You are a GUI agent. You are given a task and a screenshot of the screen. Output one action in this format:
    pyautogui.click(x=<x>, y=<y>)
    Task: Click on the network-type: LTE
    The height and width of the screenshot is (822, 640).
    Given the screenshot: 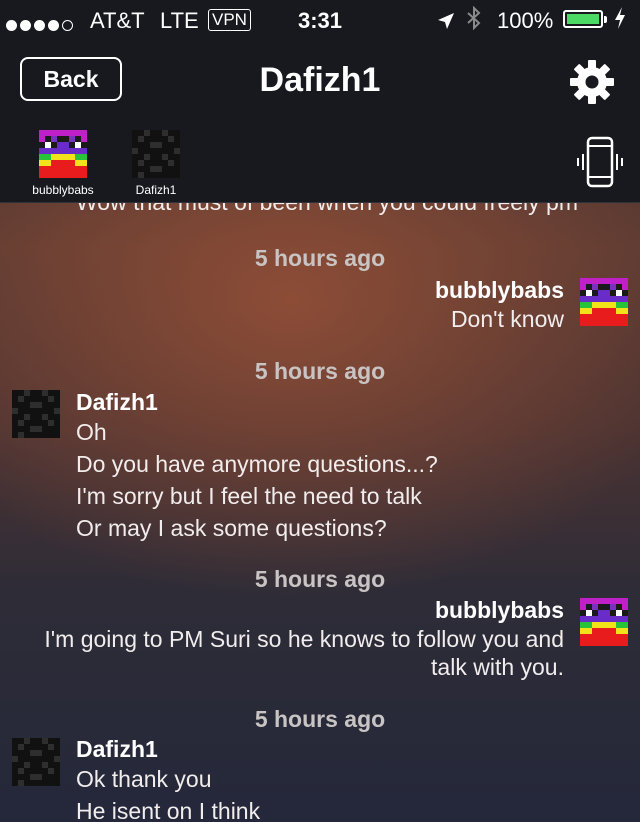 What is the action you would take?
    pyautogui.click(x=179, y=20)
    